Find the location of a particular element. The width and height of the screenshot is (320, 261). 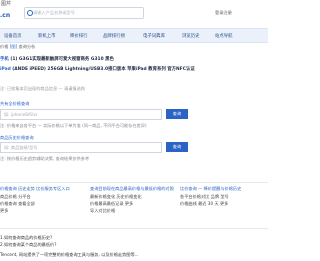

column-title: 查询目前现在商品最高价格与最低价格的对照 is located at coordinates (132, 188).